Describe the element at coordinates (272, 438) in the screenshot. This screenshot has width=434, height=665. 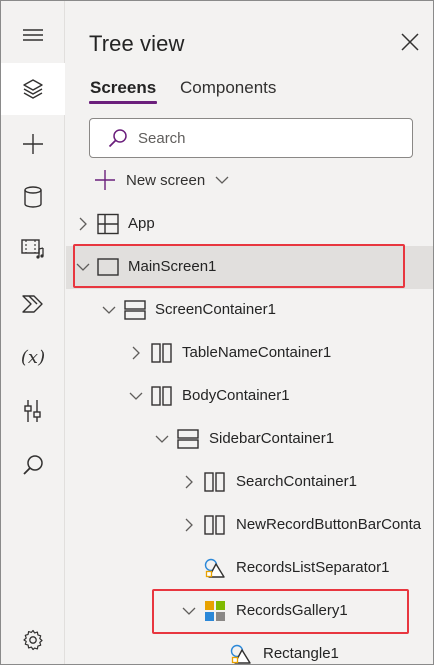
I see `tree-item-label: SidebarContainer1` at that location.